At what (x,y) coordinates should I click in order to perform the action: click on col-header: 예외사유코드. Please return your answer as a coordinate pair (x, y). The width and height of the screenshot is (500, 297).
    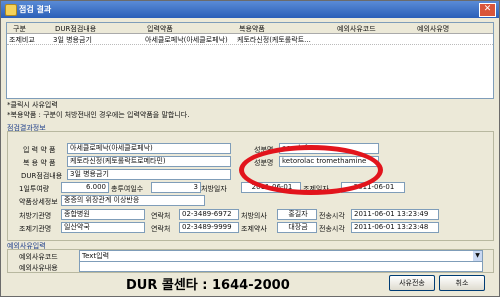
    Looking at the image, I should click on (356, 29).